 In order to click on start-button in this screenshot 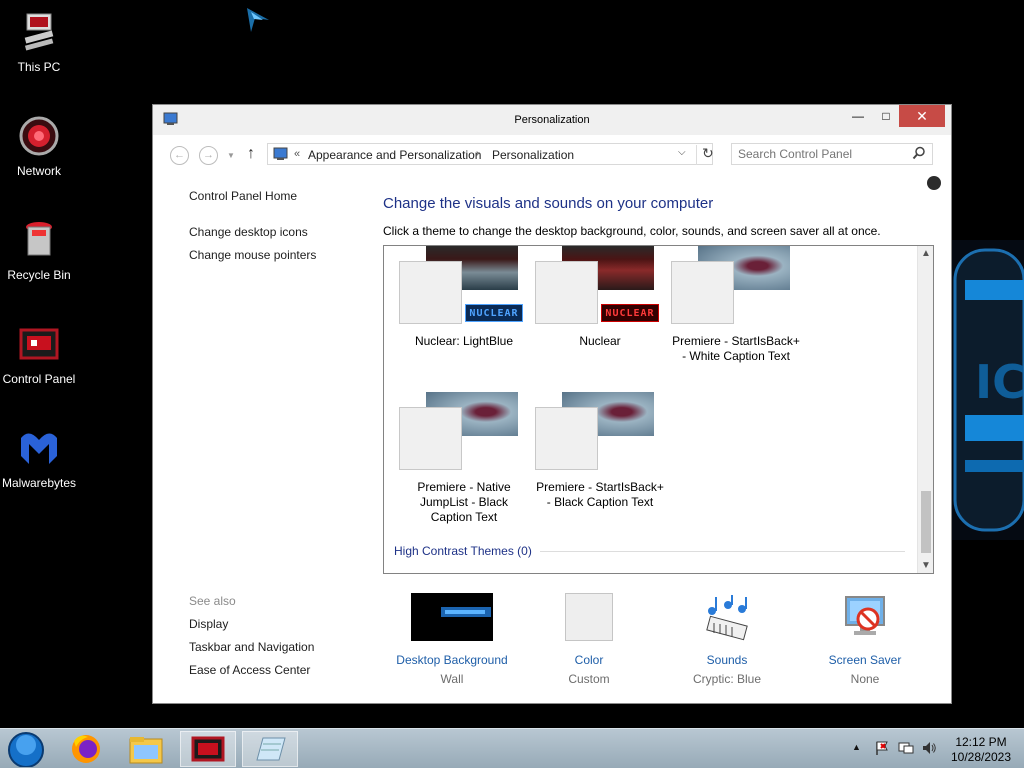, I will do `click(28, 749)`.